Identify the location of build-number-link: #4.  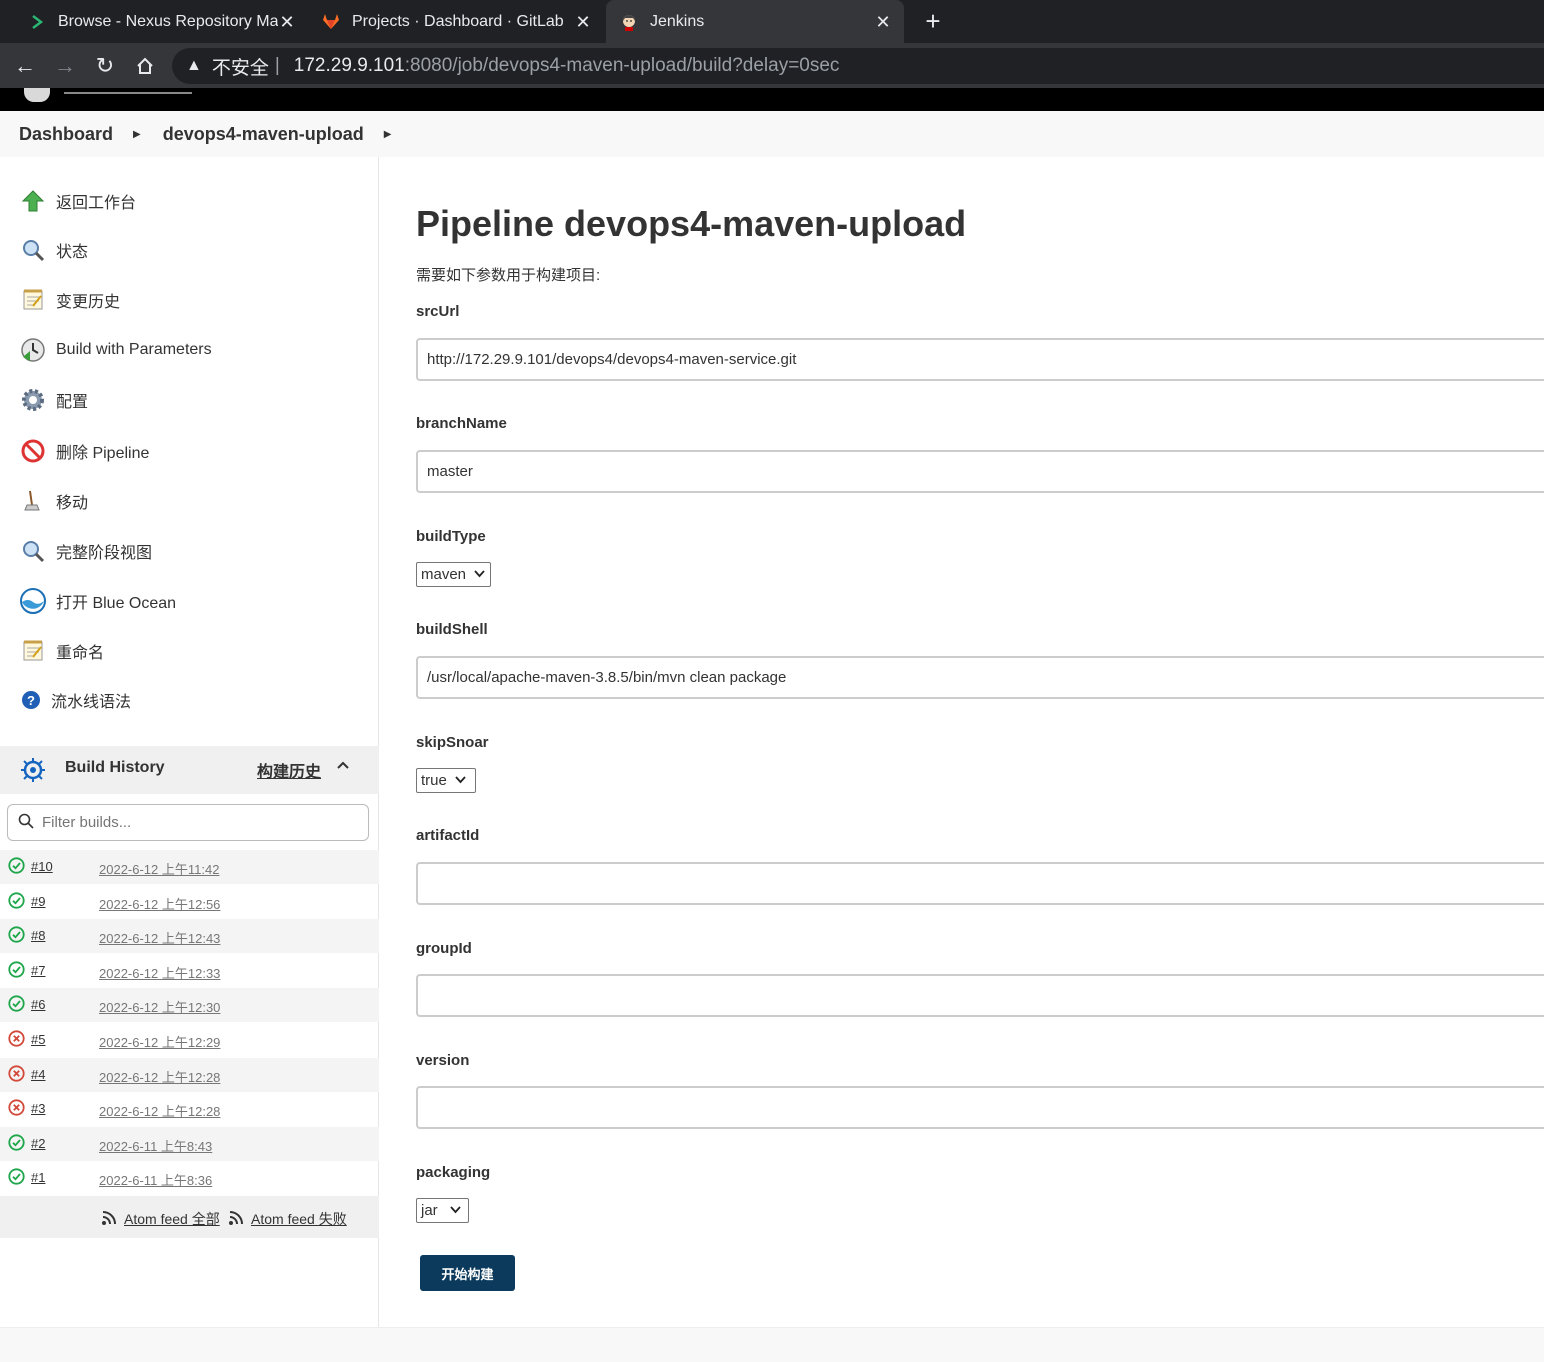
(38, 1074).